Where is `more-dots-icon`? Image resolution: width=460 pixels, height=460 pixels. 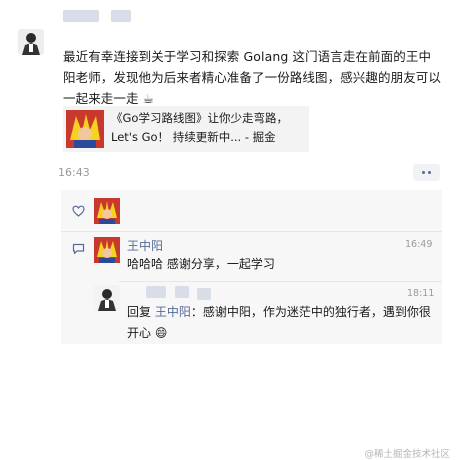
more-dots-icon is located at coordinates (423, 172).